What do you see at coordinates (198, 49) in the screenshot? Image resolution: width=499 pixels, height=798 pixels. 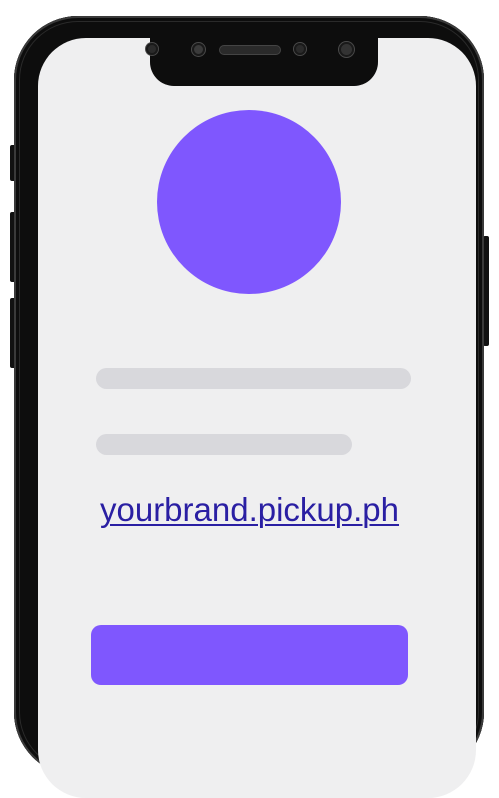 I see `front-camera-icon` at bounding box center [198, 49].